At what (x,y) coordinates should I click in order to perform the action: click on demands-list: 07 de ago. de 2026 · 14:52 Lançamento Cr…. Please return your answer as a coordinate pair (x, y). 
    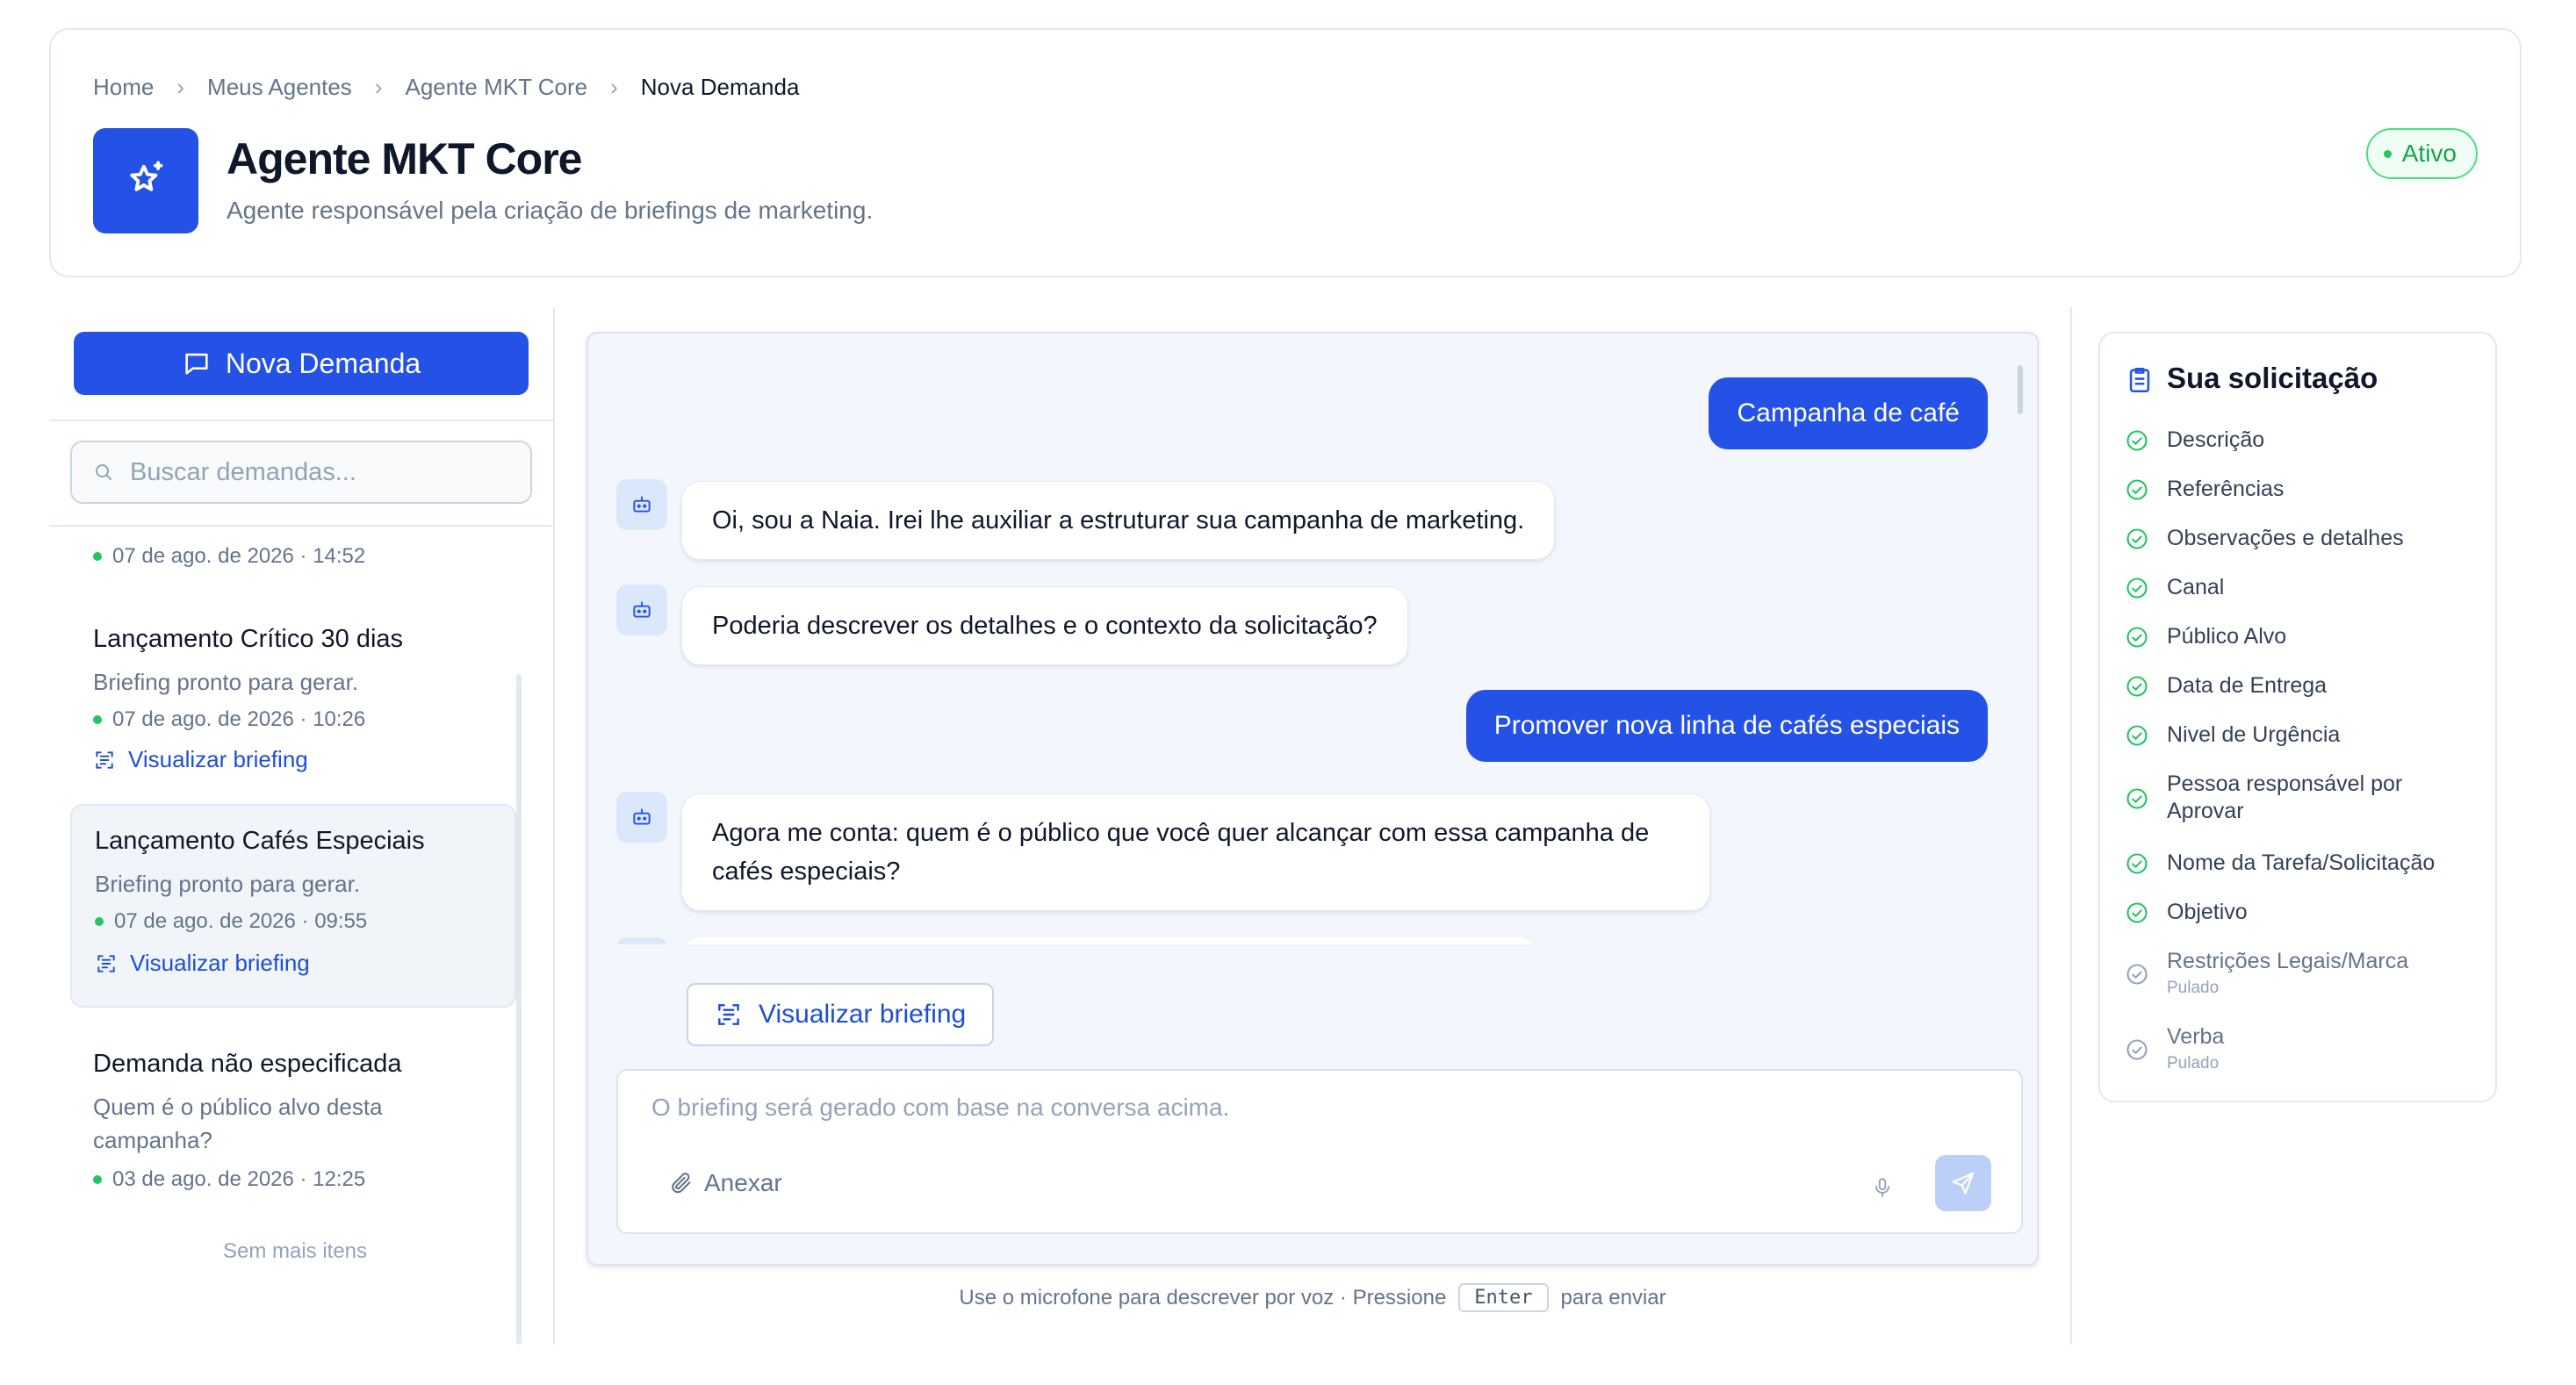
    Looking at the image, I should click on (301, 936).